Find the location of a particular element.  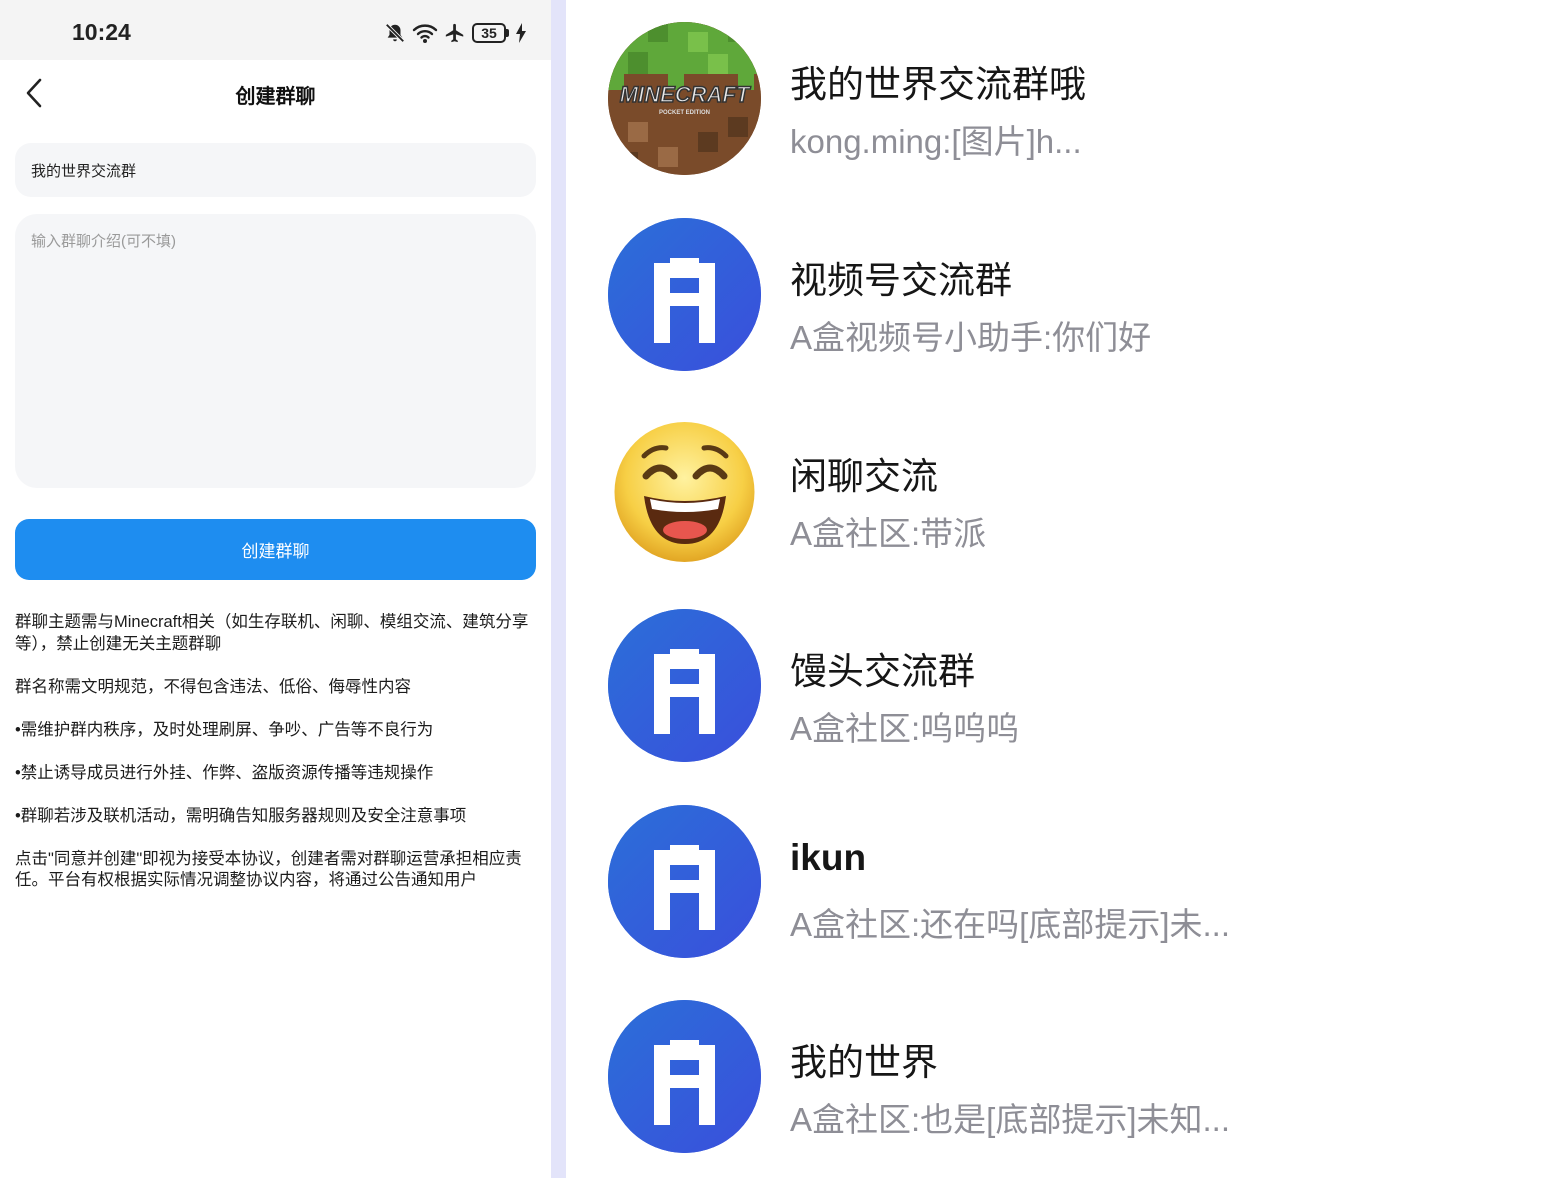

chat-name: 闲聊交流 is located at coordinates (864, 476).